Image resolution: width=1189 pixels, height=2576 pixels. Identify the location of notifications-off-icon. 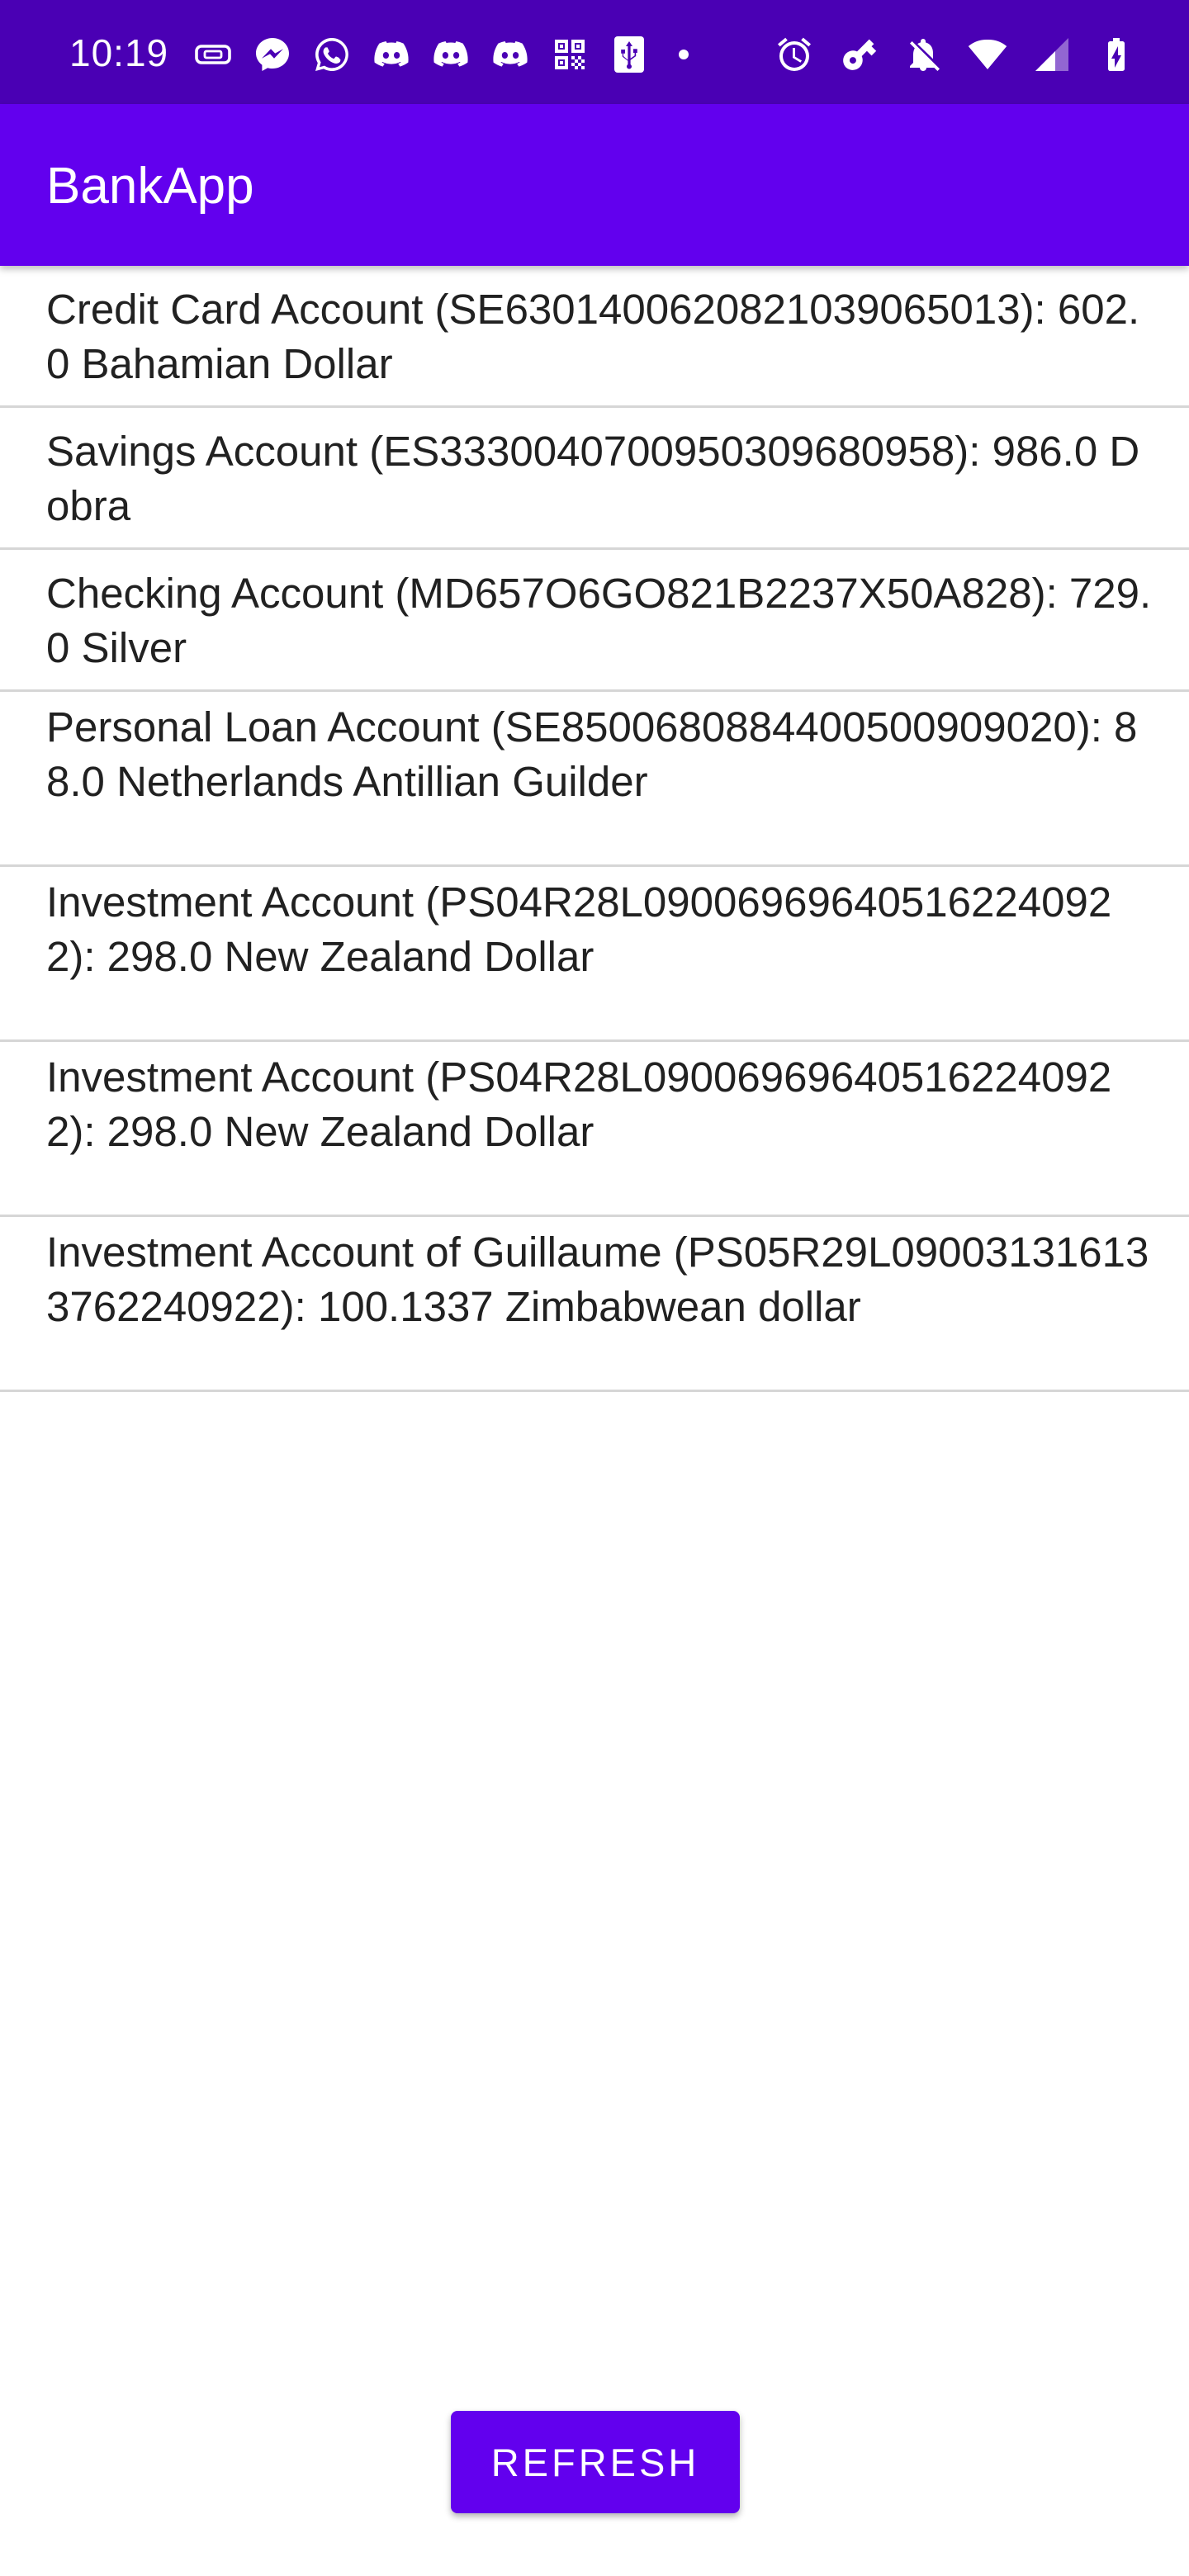
(923, 54).